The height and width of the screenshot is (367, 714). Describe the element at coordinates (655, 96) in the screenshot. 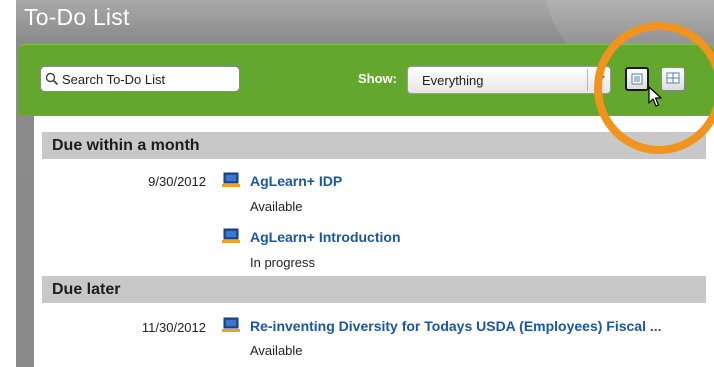

I see `mouse-pointer-icon` at that location.